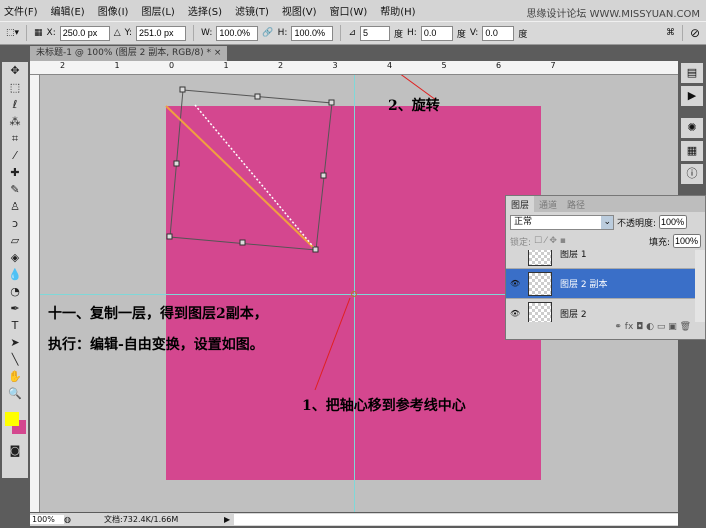  What do you see at coordinates (601, 259) in the screenshot?
I see `layer-row: 图层 1` at bounding box center [601, 259].